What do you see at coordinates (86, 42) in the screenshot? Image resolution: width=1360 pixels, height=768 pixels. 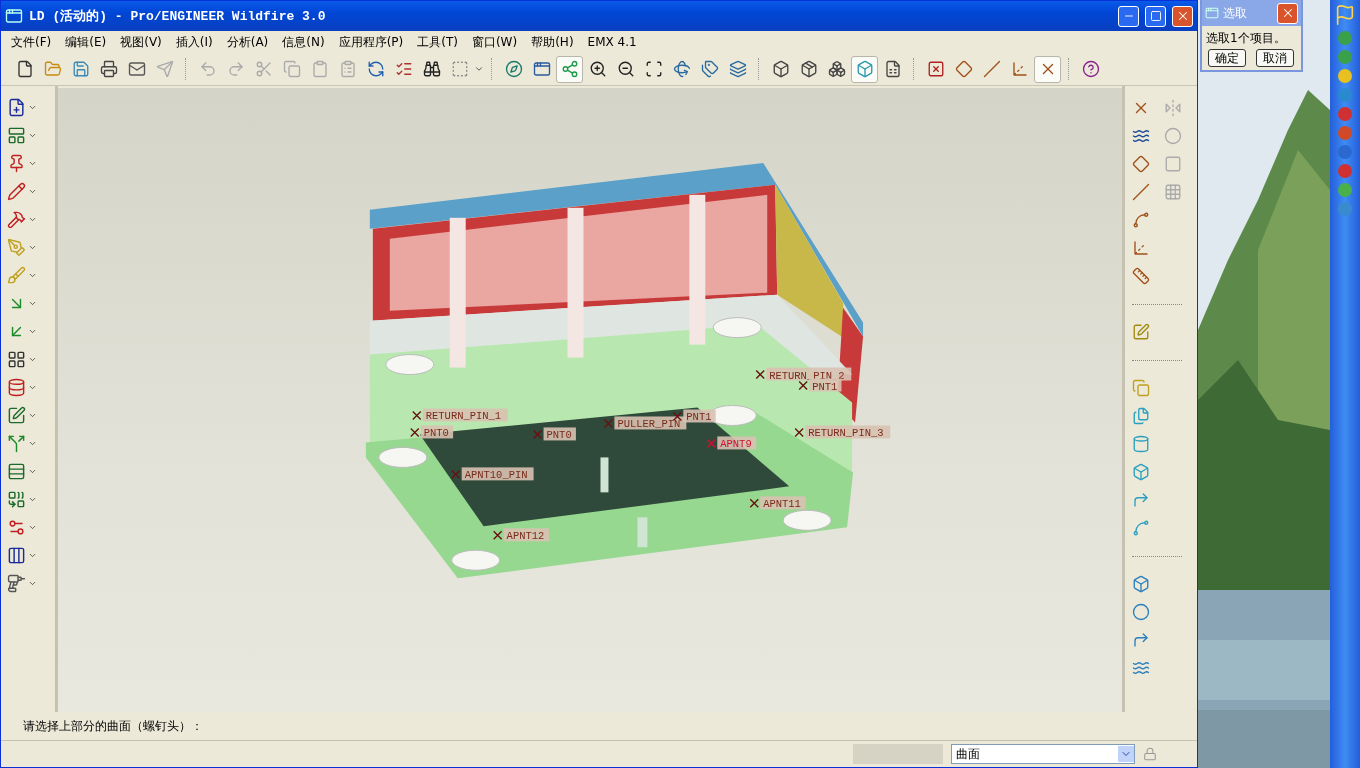 I see `menu-item: 编辑(E)` at bounding box center [86, 42].